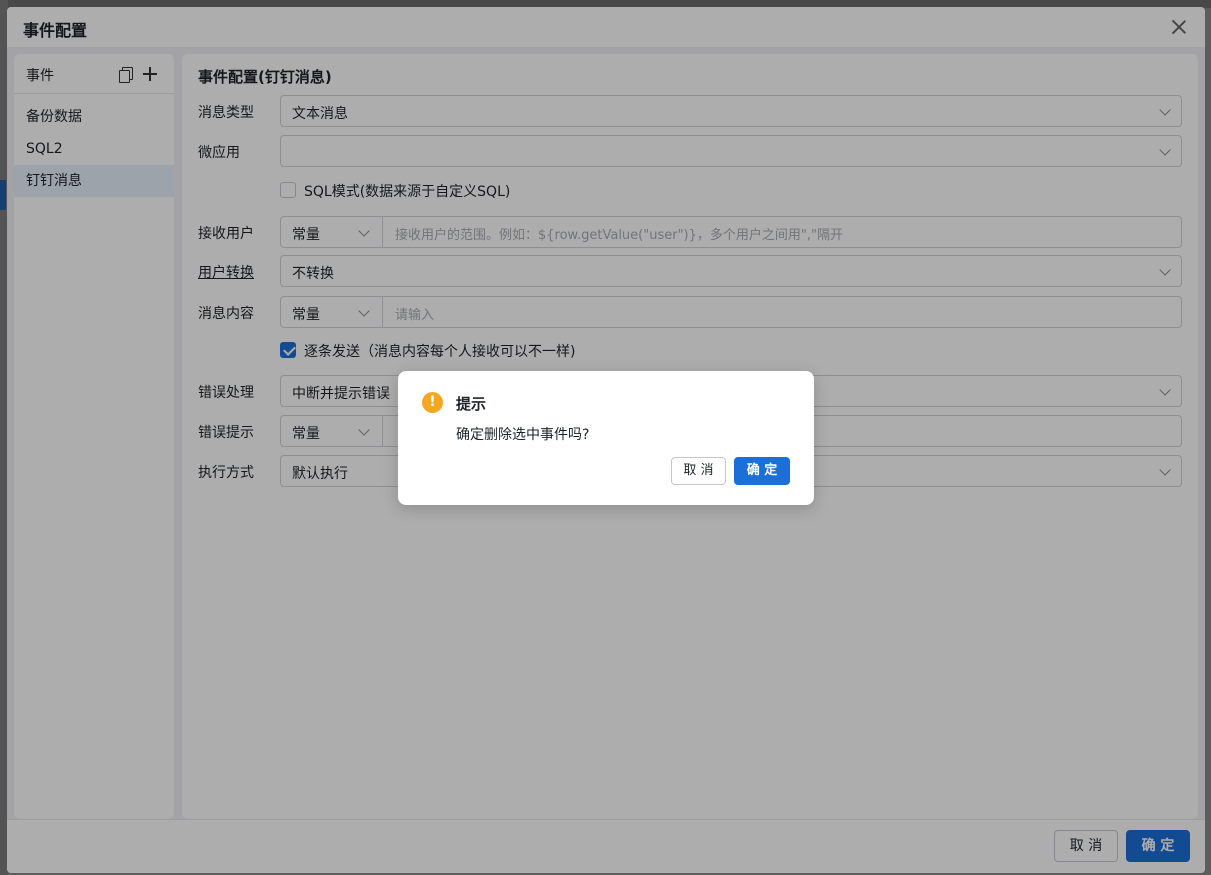 The width and height of the screenshot is (1211, 875). Describe the element at coordinates (698, 471) in the screenshot. I see `confirm-cancel-button: 取 消` at that location.